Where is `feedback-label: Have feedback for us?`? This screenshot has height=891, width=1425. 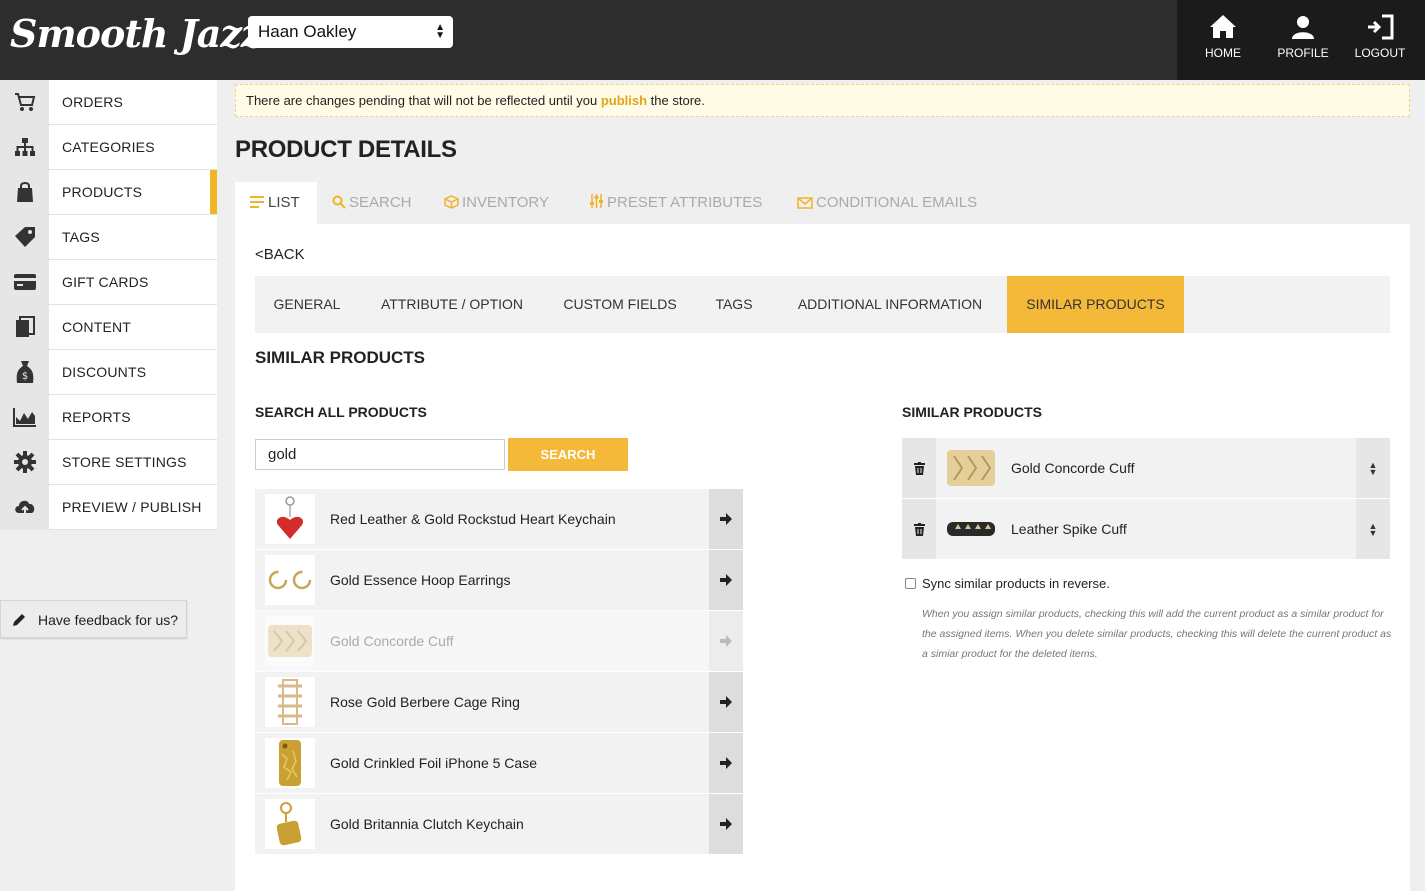
feedback-label: Have feedback for us? is located at coordinates (108, 620).